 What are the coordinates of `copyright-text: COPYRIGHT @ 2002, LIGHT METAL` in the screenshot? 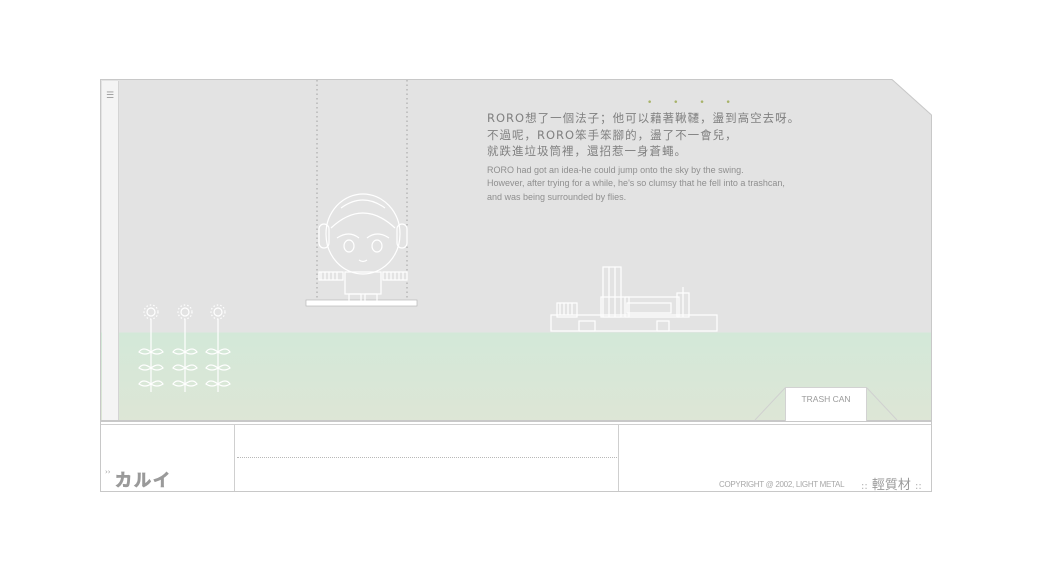 It's located at (782, 484).